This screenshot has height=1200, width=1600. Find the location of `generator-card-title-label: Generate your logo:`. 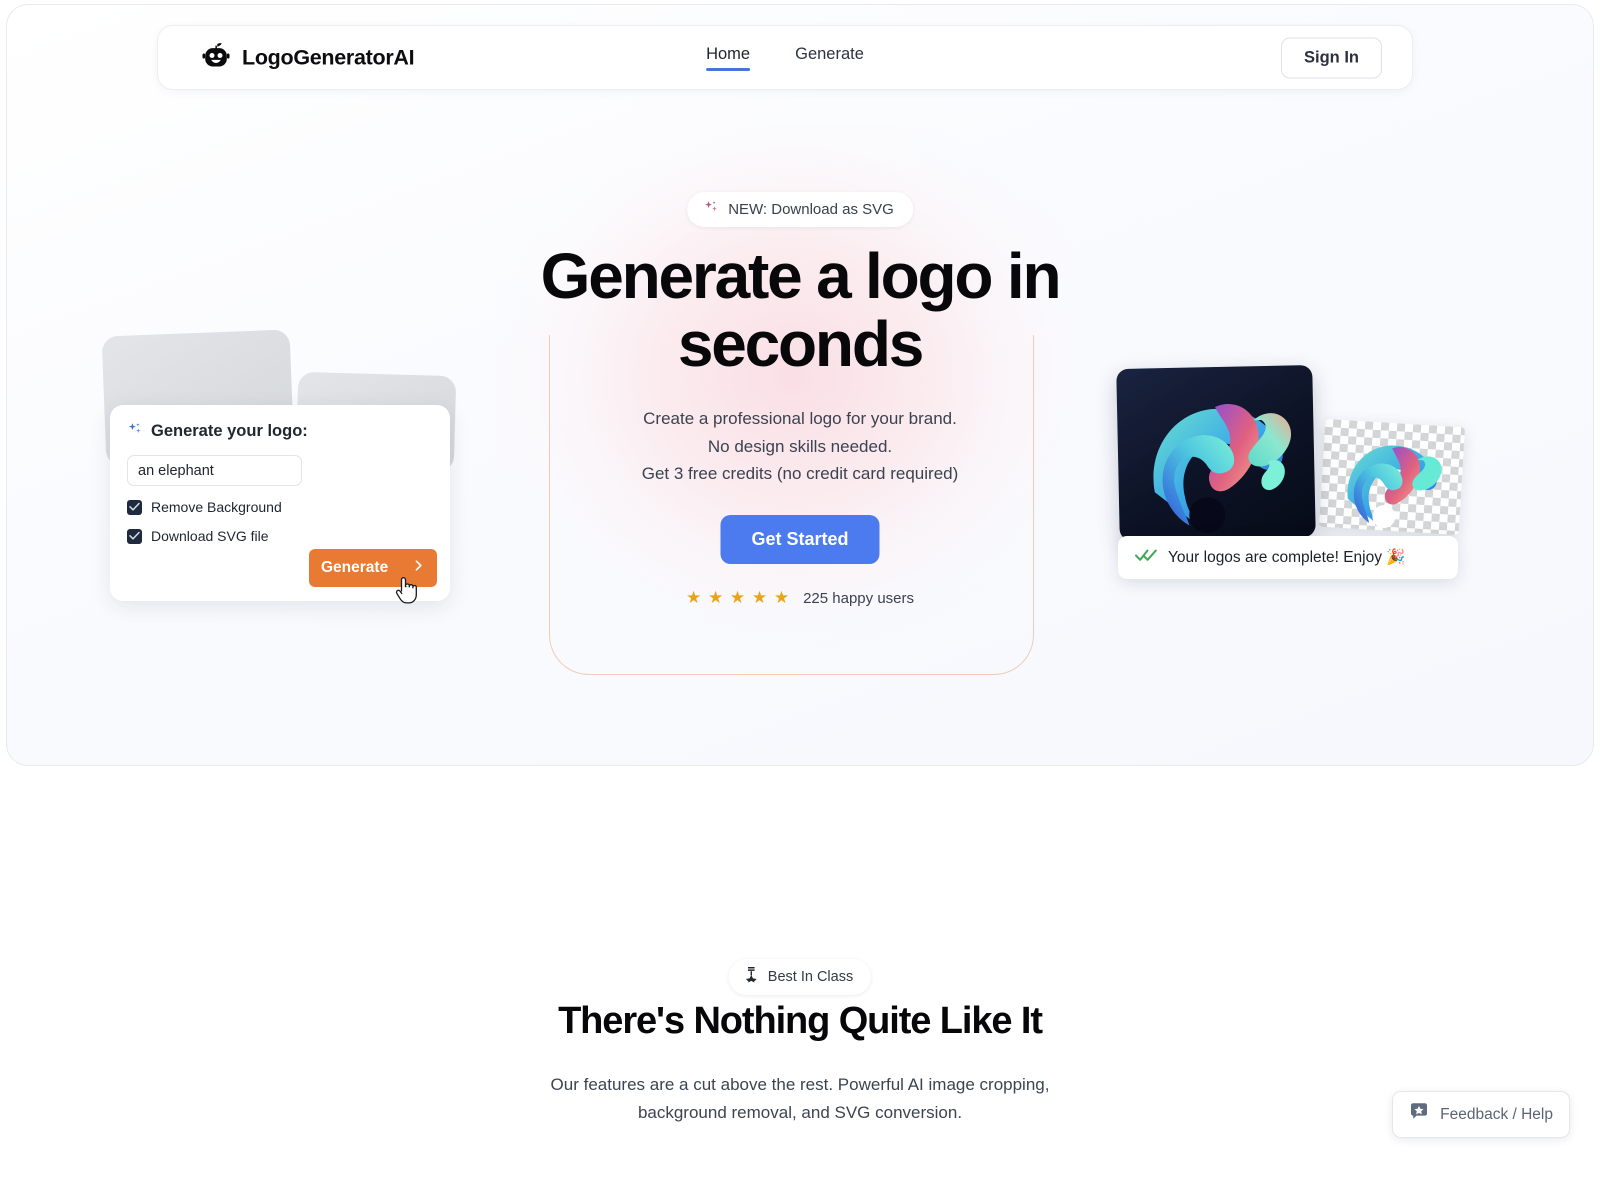

generator-card-title-label: Generate your logo: is located at coordinates (229, 431).